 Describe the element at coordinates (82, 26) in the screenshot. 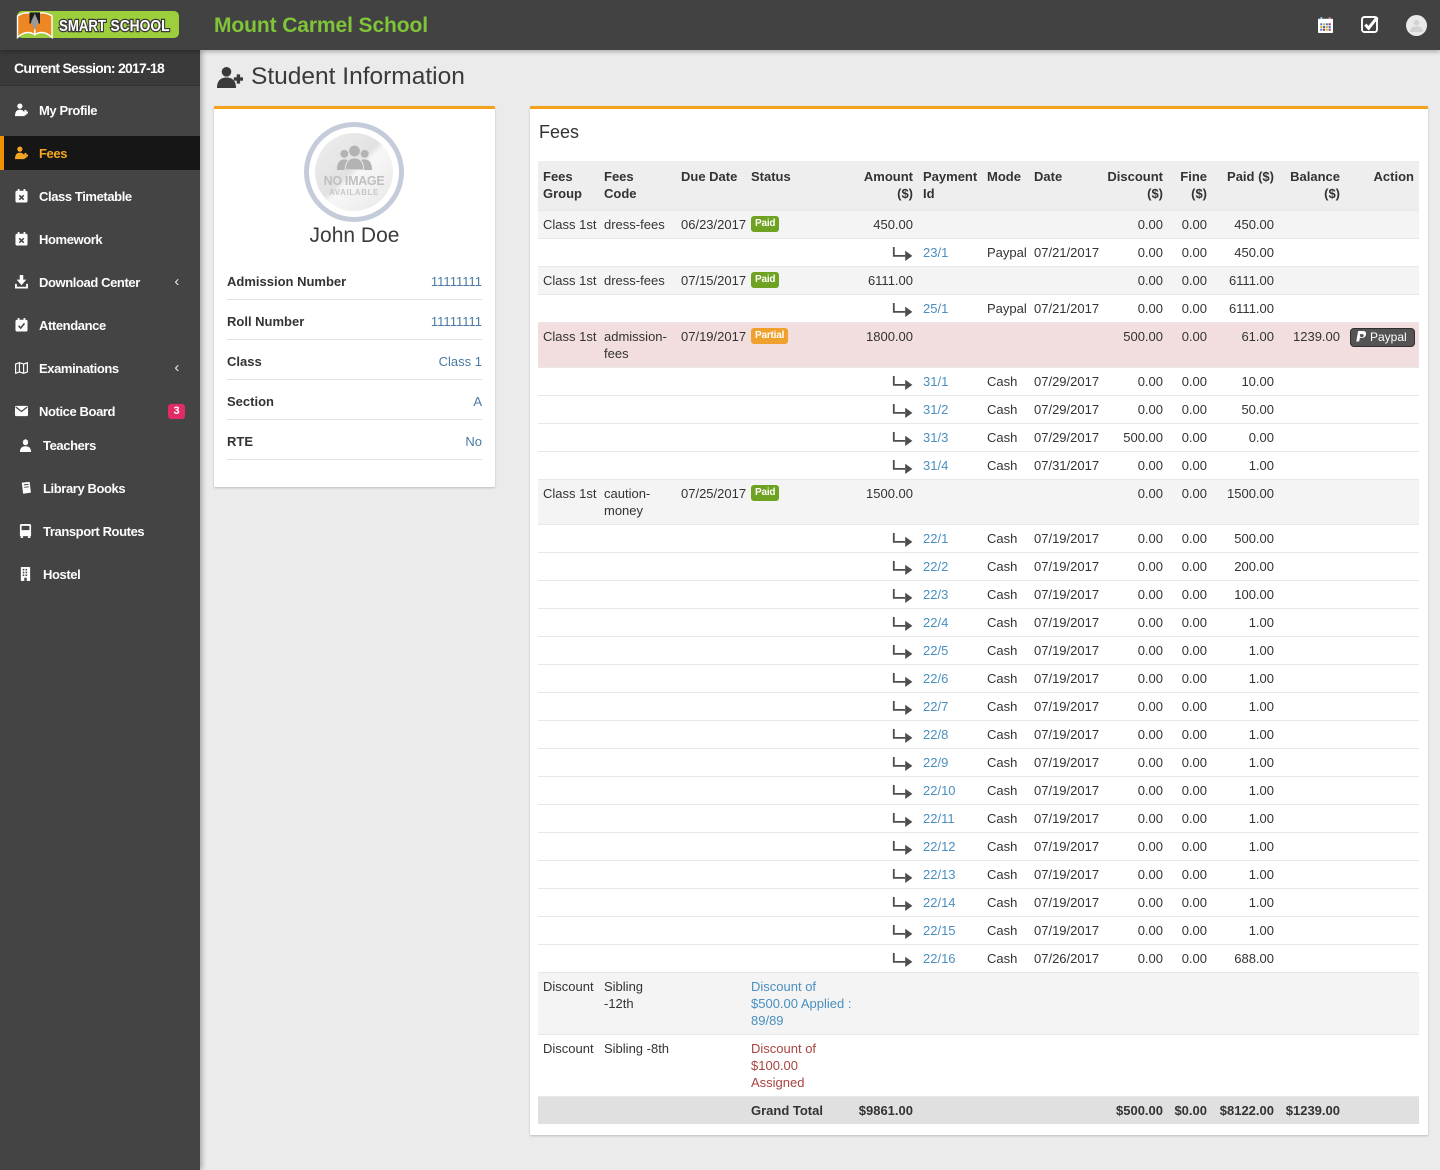

I see `svg-text: SMART` at that location.